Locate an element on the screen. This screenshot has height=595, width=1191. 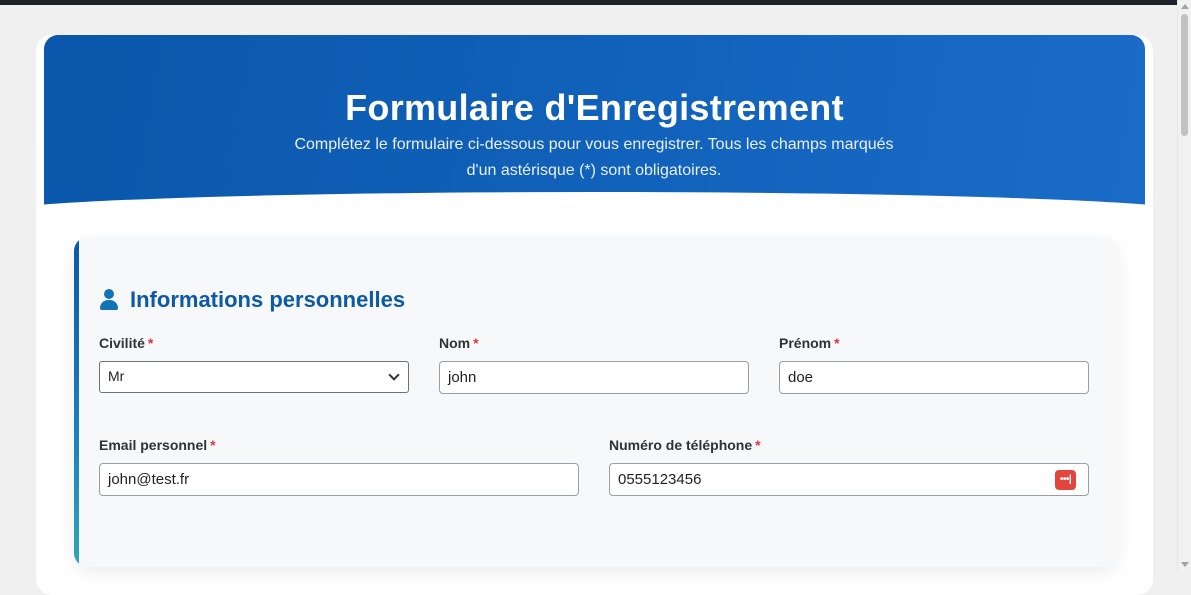
civilite-value: Mr is located at coordinates (116, 376).